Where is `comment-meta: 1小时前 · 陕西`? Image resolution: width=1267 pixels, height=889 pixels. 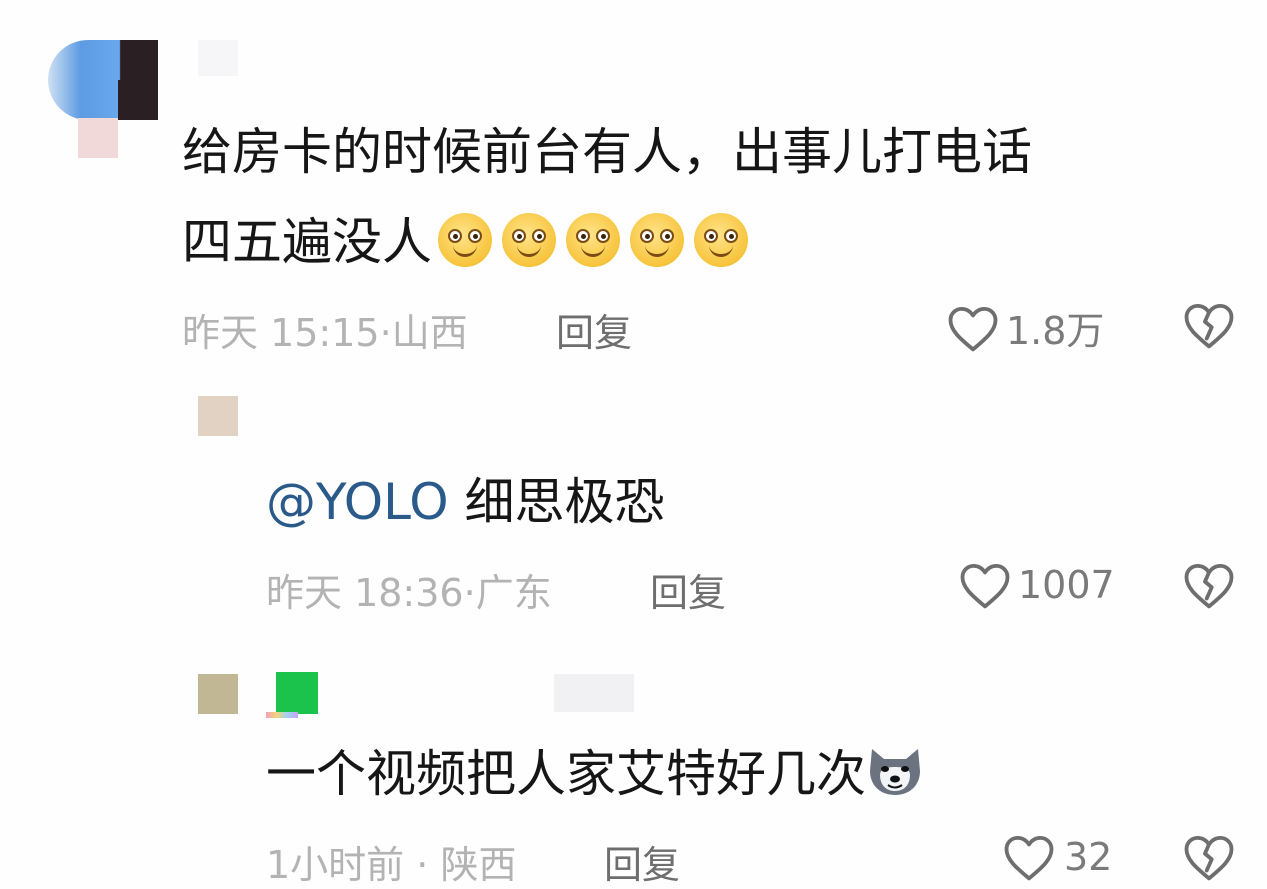
comment-meta: 1小时前 · 陕西 is located at coordinates (391, 861).